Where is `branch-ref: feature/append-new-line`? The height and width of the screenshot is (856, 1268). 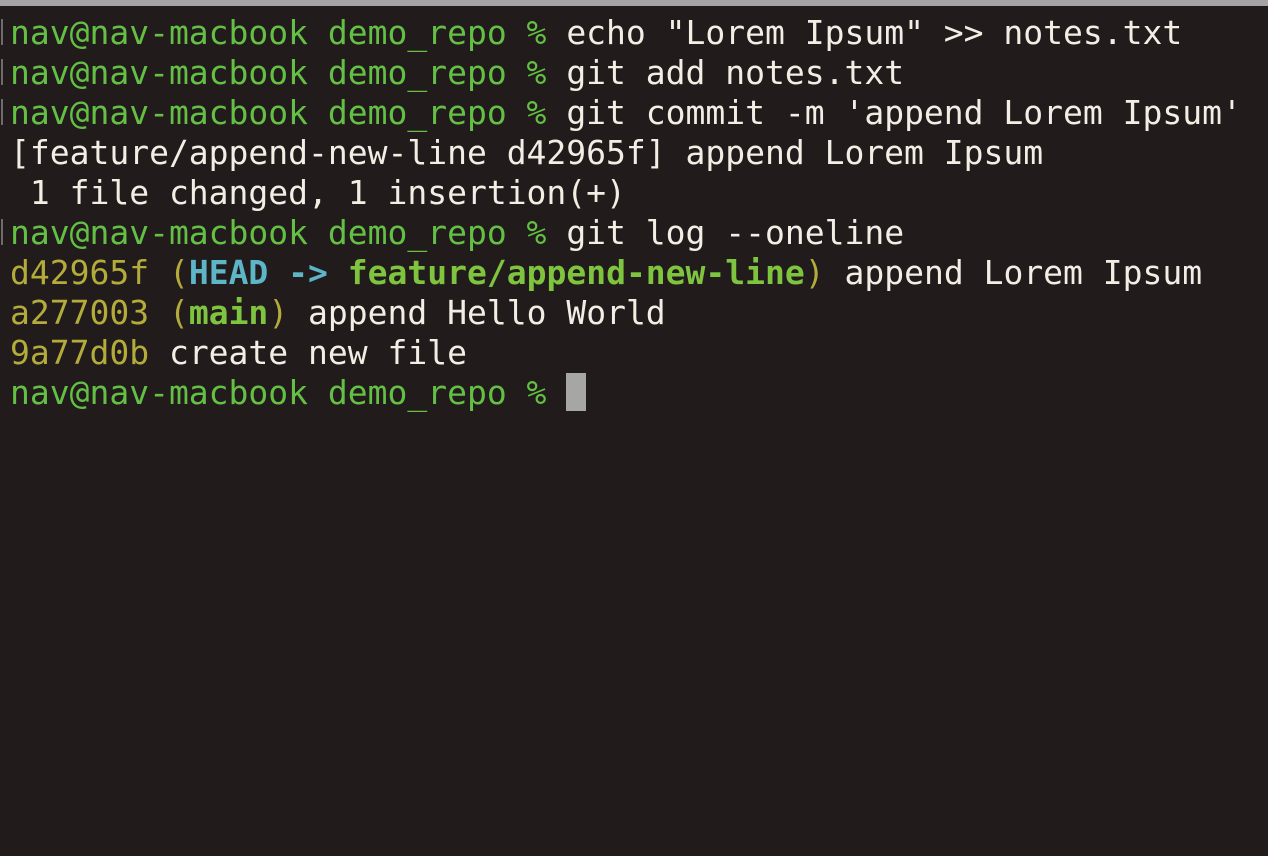 branch-ref: feature/append-new-line is located at coordinates (576, 272).